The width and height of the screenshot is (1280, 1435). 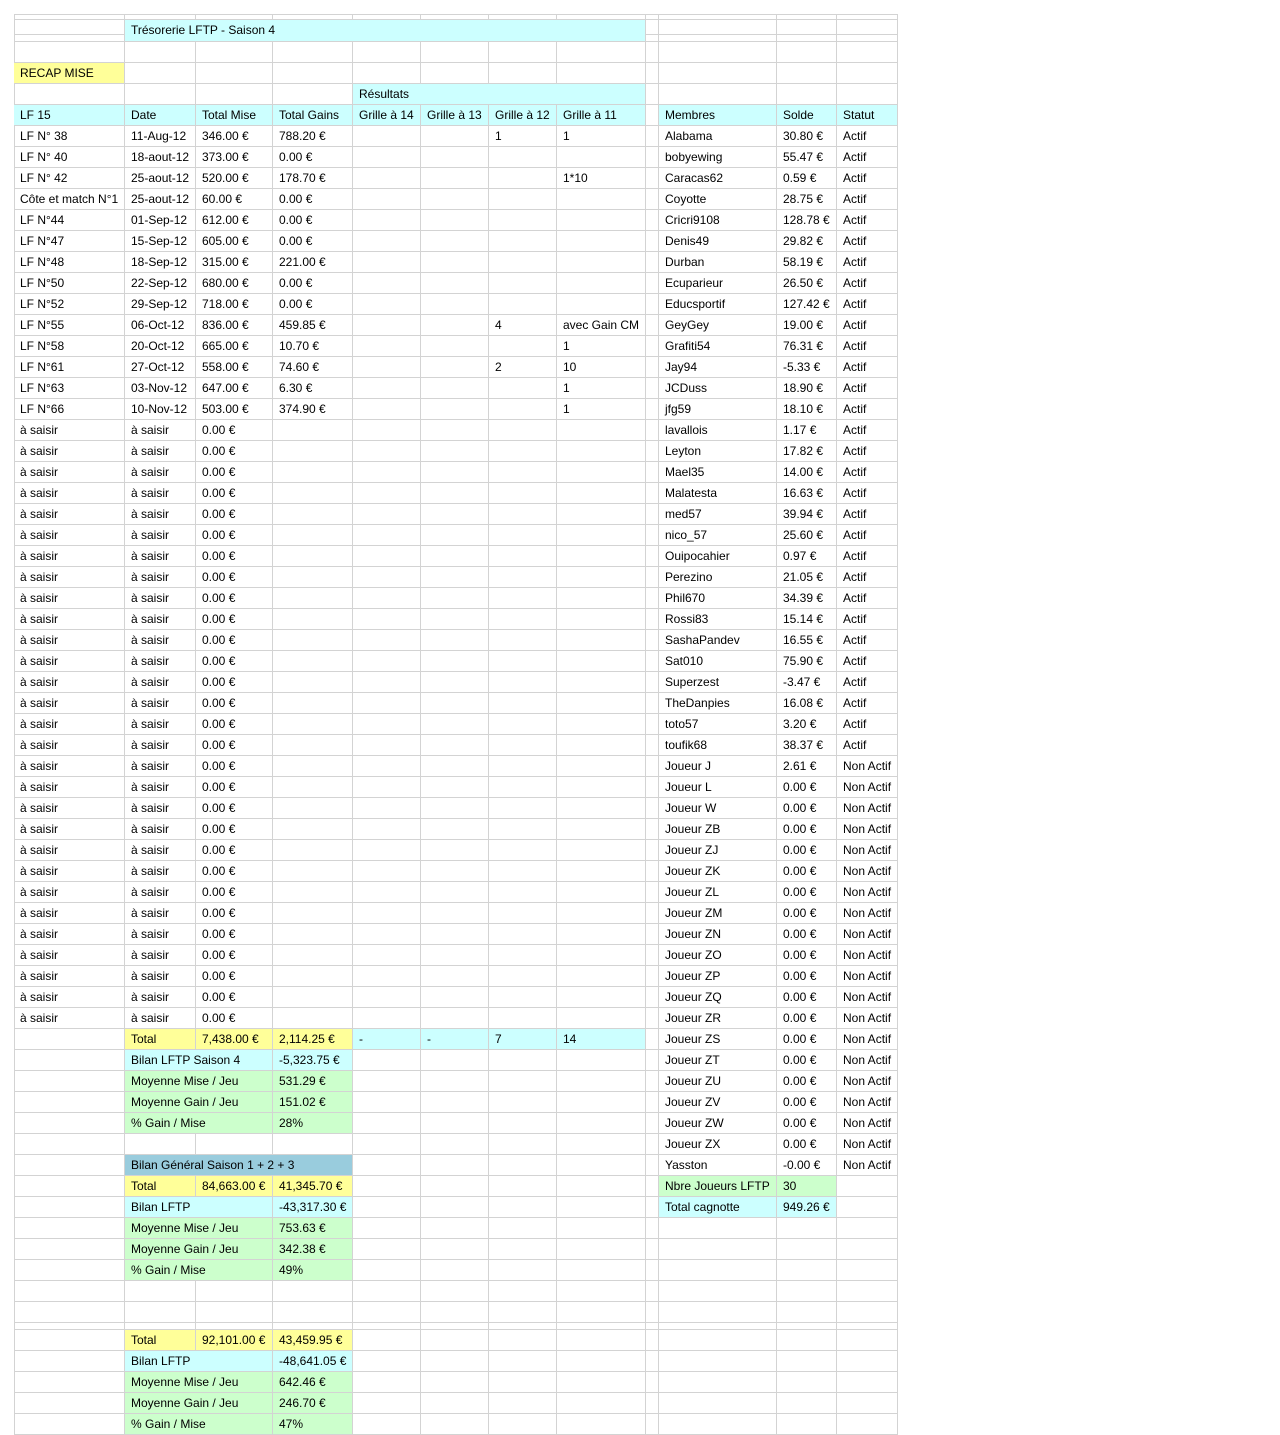 I want to click on member-name: Rossi83, so click(x=718, y=619).